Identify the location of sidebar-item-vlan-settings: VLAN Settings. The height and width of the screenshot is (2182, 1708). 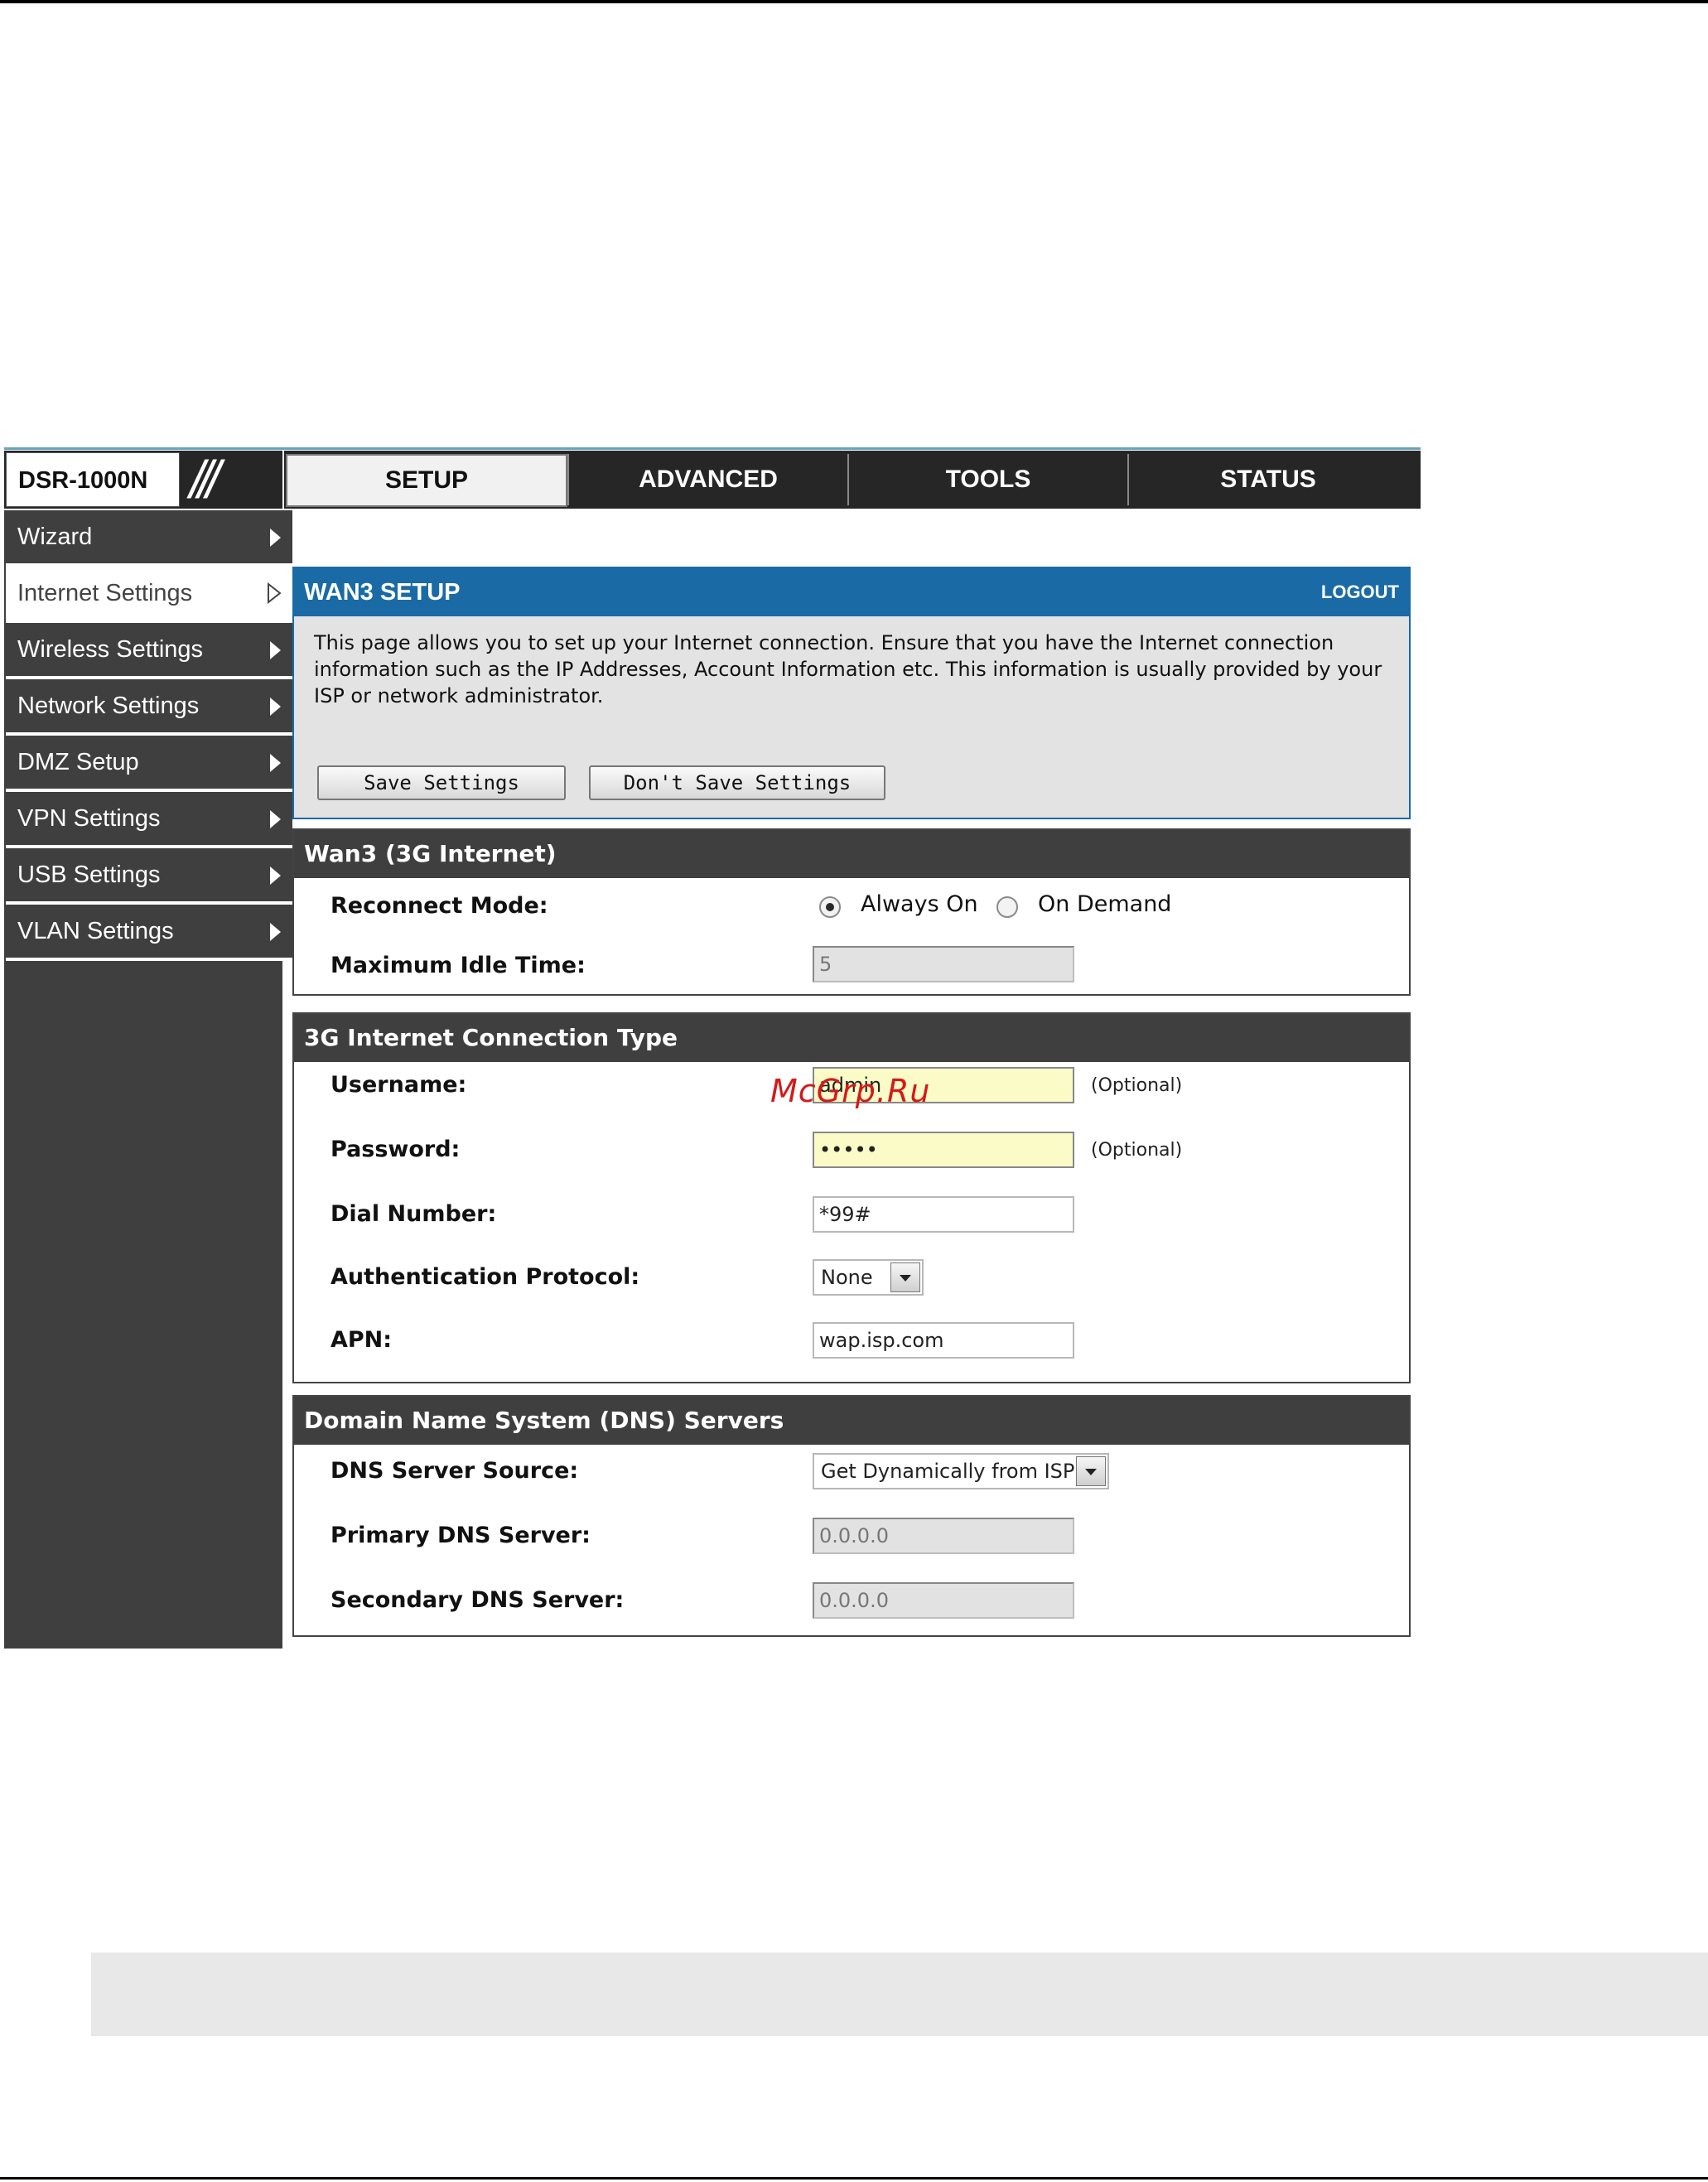
(149, 933).